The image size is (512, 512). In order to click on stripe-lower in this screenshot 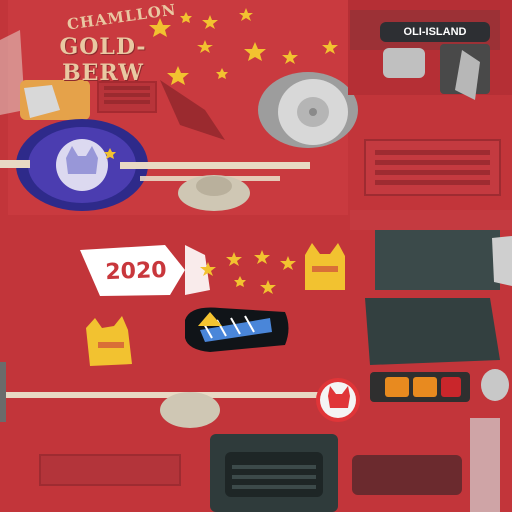, I will do `click(160, 395)`.